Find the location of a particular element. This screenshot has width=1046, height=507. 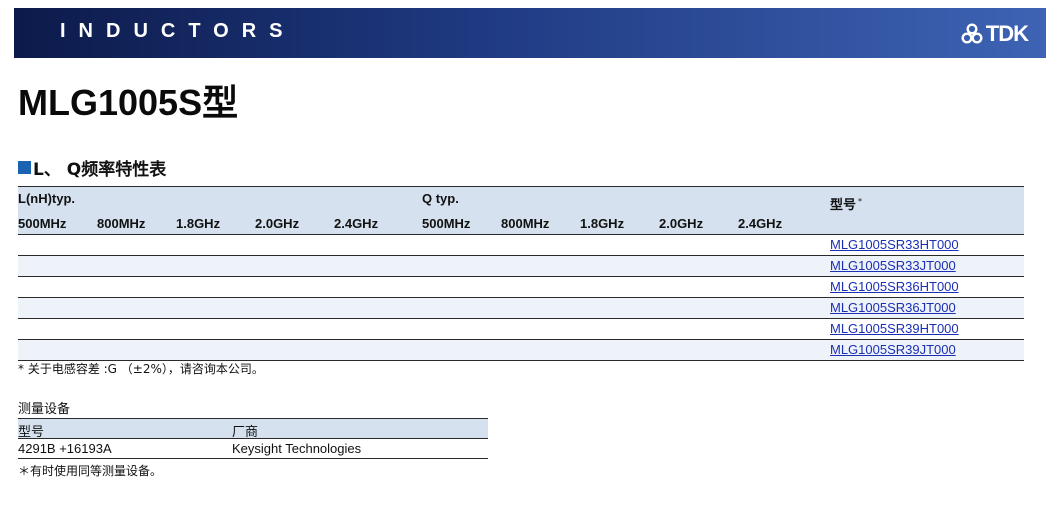

table-row: MLG1005SR36JT000 is located at coordinates (521, 308).